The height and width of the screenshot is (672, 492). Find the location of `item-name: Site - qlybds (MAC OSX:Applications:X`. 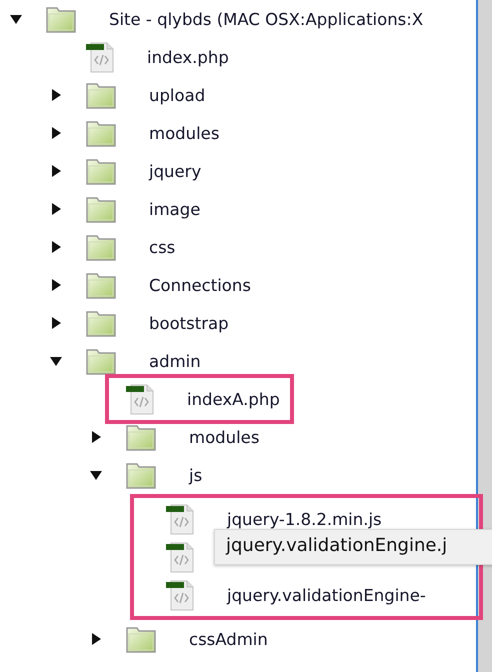

item-name: Site - qlybds (MAC OSX:Applications:X is located at coordinates (266, 19).